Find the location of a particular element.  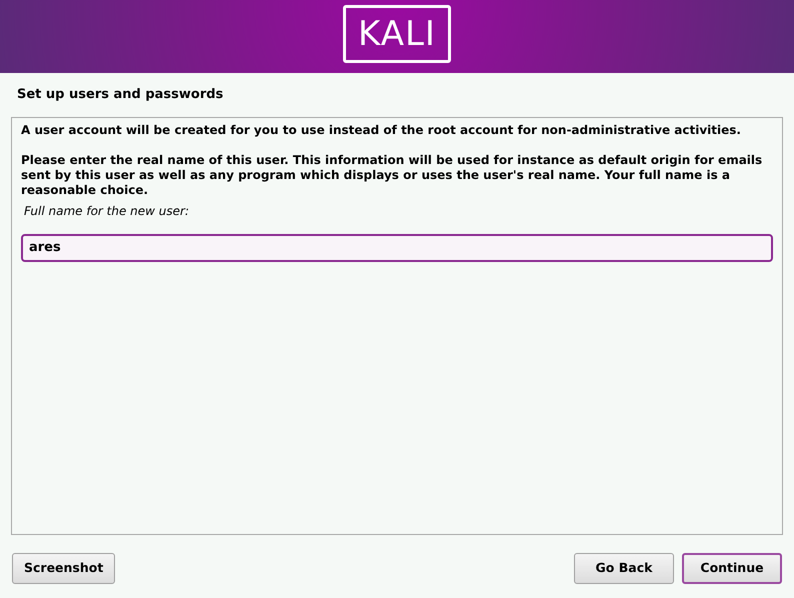

page-title: Set up users and passwords is located at coordinates (120, 95).